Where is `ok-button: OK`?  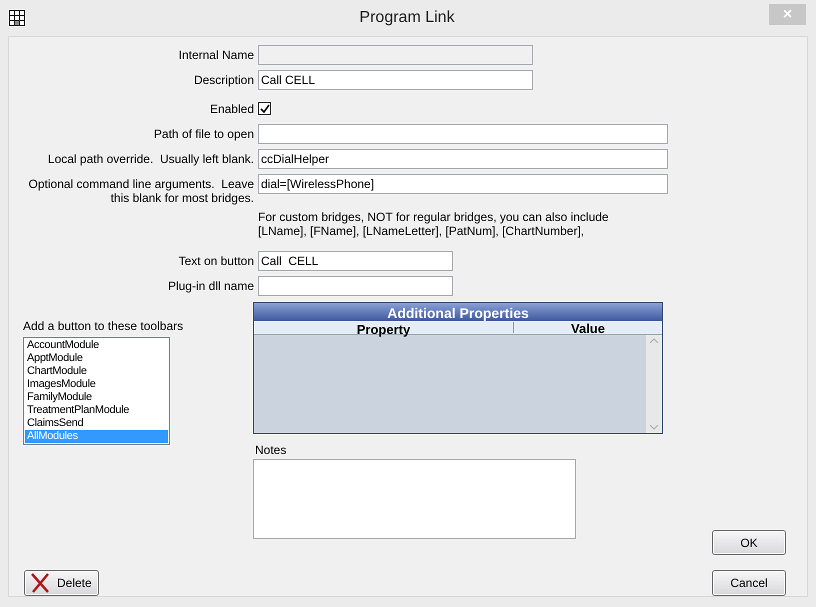 ok-button: OK is located at coordinates (749, 542).